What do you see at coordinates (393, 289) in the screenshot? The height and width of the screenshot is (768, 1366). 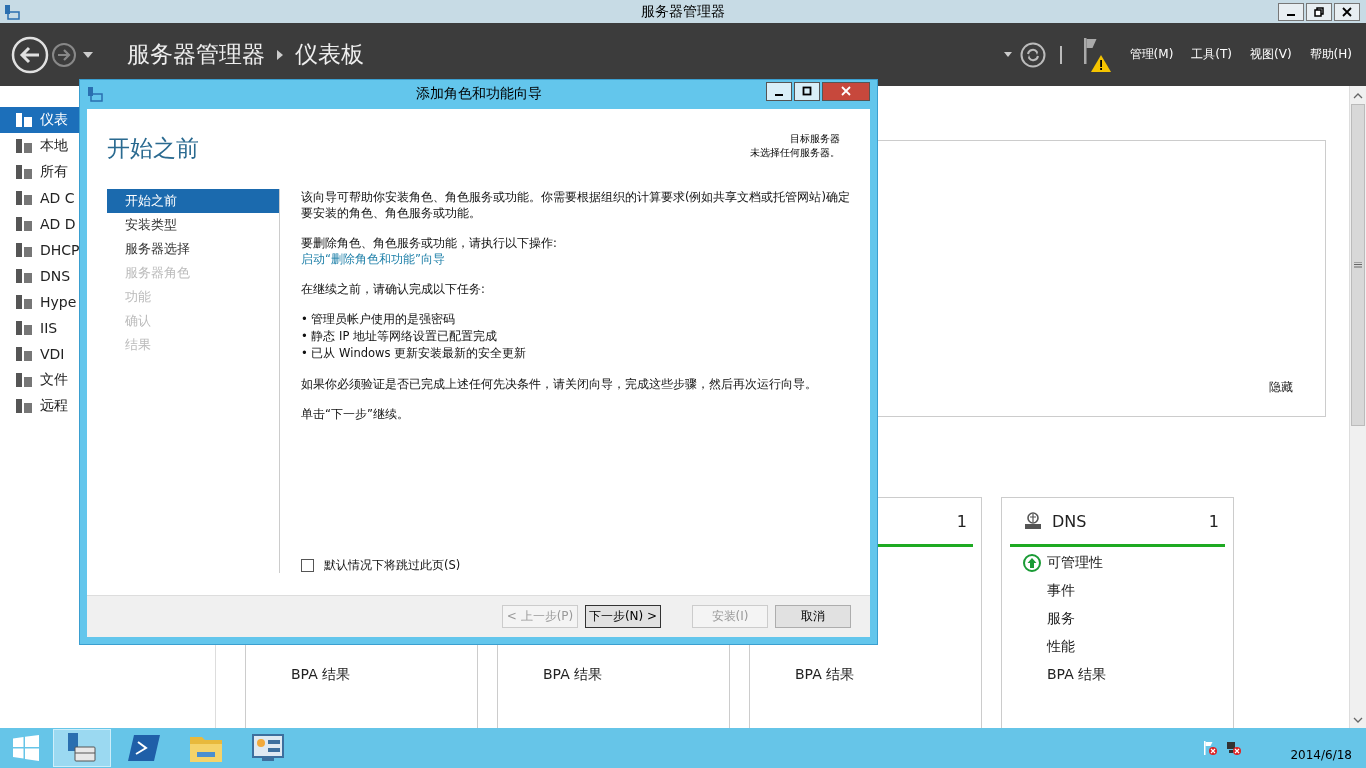 I see `tasks-intro: 在继续之前，请确认完成以下任务:` at bounding box center [393, 289].